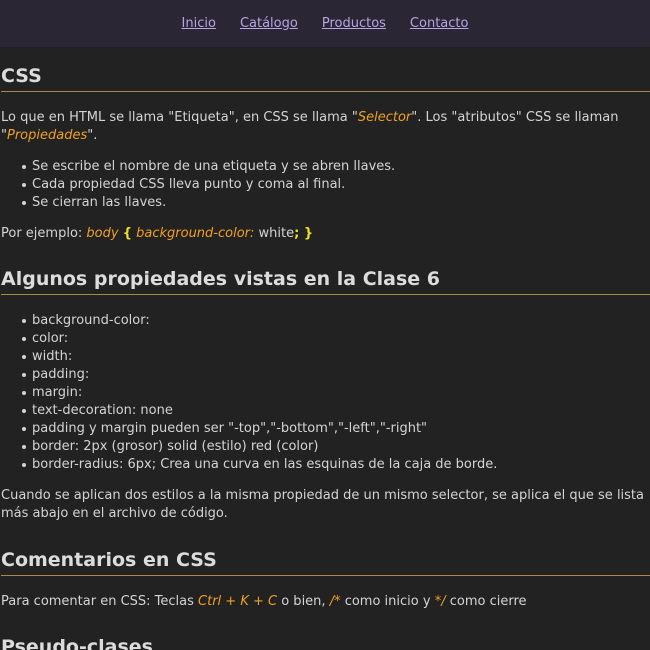 The width and height of the screenshot is (650, 650). What do you see at coordinates (336, 321) in the screenshot?
I see `list-item: background-color:` at bounding box center [336, 321].